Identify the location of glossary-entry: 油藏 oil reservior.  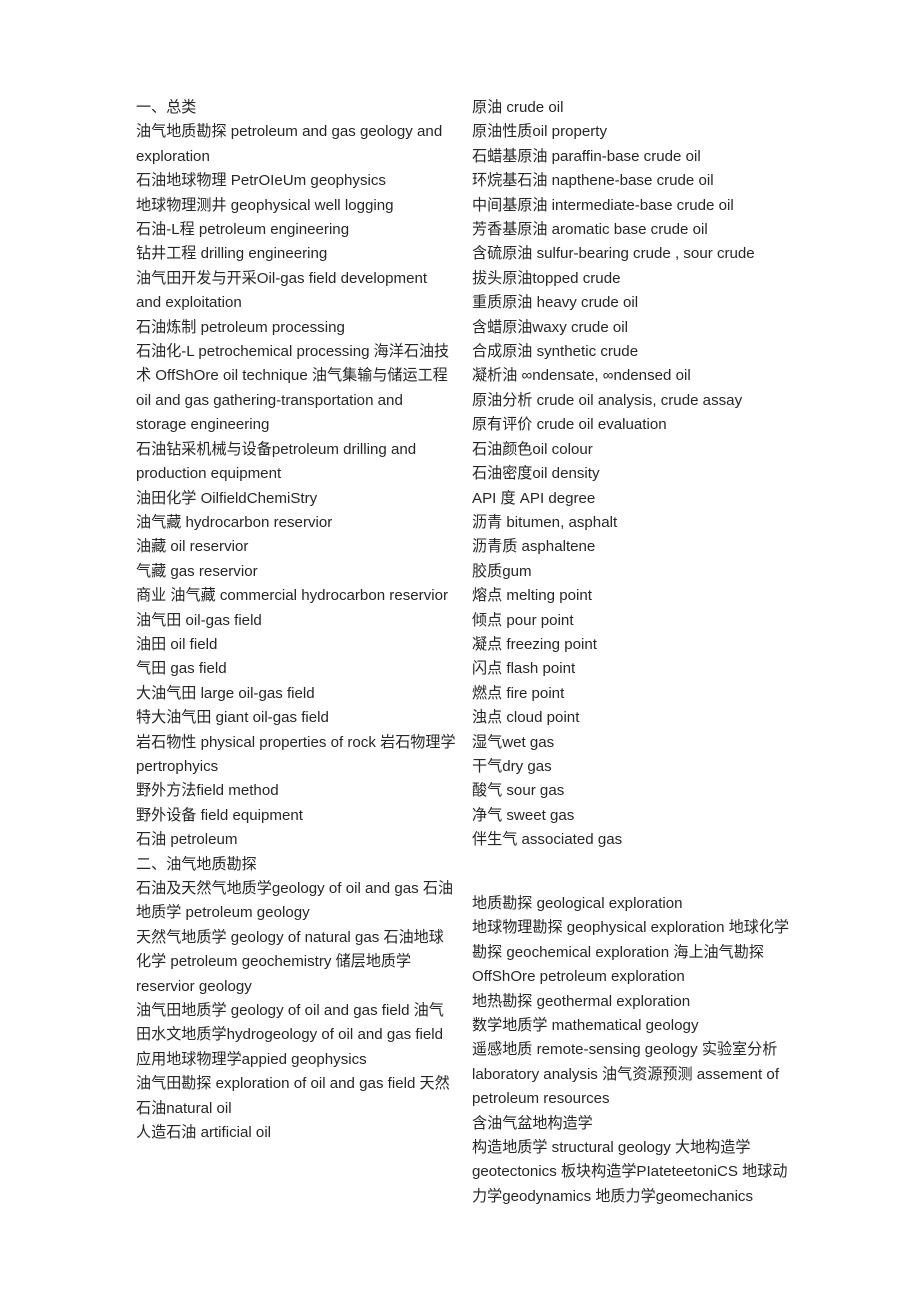
(192, 547).